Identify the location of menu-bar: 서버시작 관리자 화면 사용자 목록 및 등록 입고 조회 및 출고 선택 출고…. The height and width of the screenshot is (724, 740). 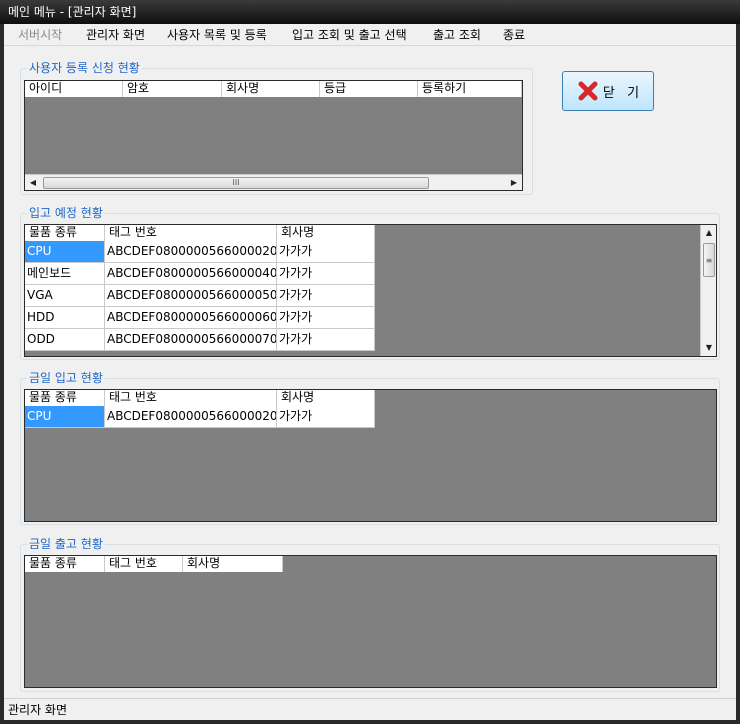
(370, 35).